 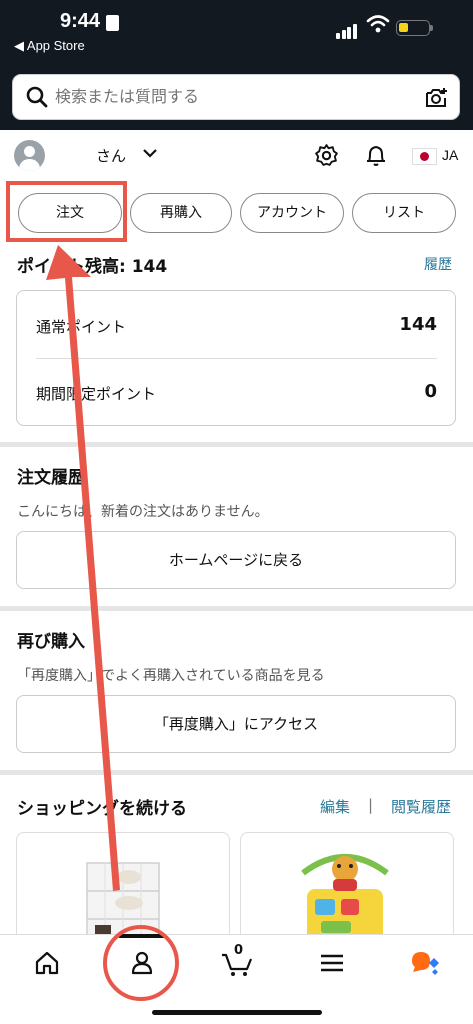 I want to click on regular-points-value: 144, so click(x=418, y=324).